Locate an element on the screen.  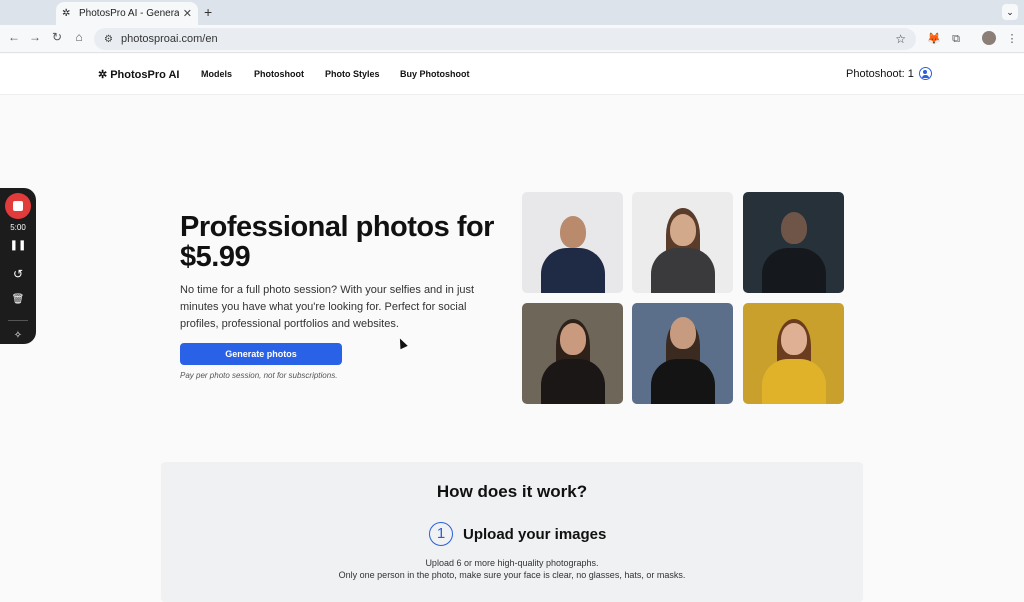
nav-buy-photoshoot: Buy Photoshoot is located at coordinates (435, 74).